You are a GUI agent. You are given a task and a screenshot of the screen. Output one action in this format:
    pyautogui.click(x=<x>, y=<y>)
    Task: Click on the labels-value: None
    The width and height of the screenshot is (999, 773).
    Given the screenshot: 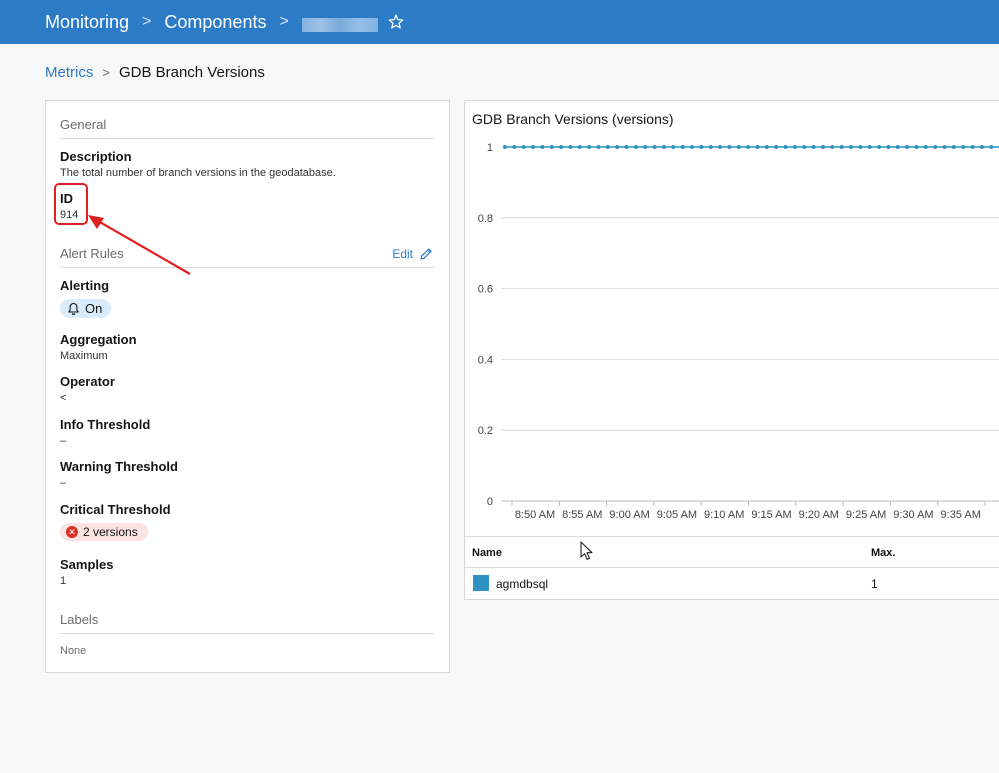 What is the action you would take?
    pyautogui.click(x=73, y=651)
    